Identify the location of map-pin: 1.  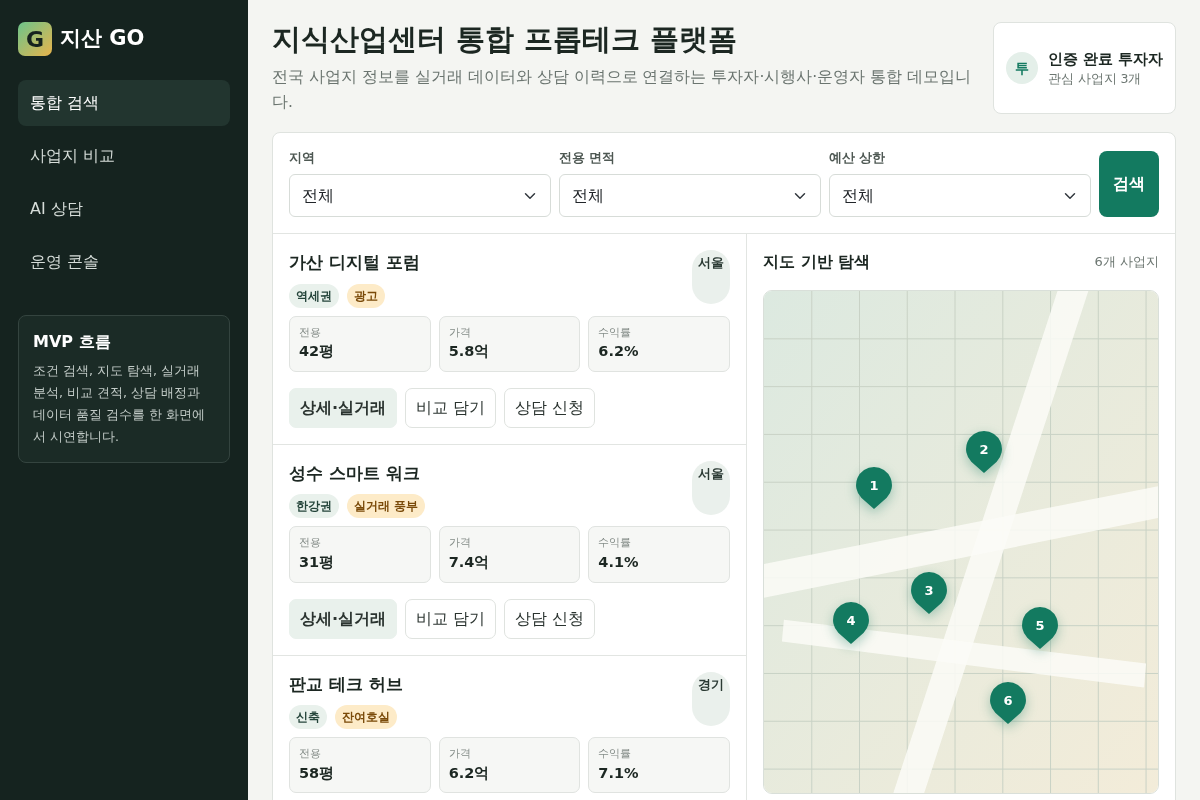
(874, 488).